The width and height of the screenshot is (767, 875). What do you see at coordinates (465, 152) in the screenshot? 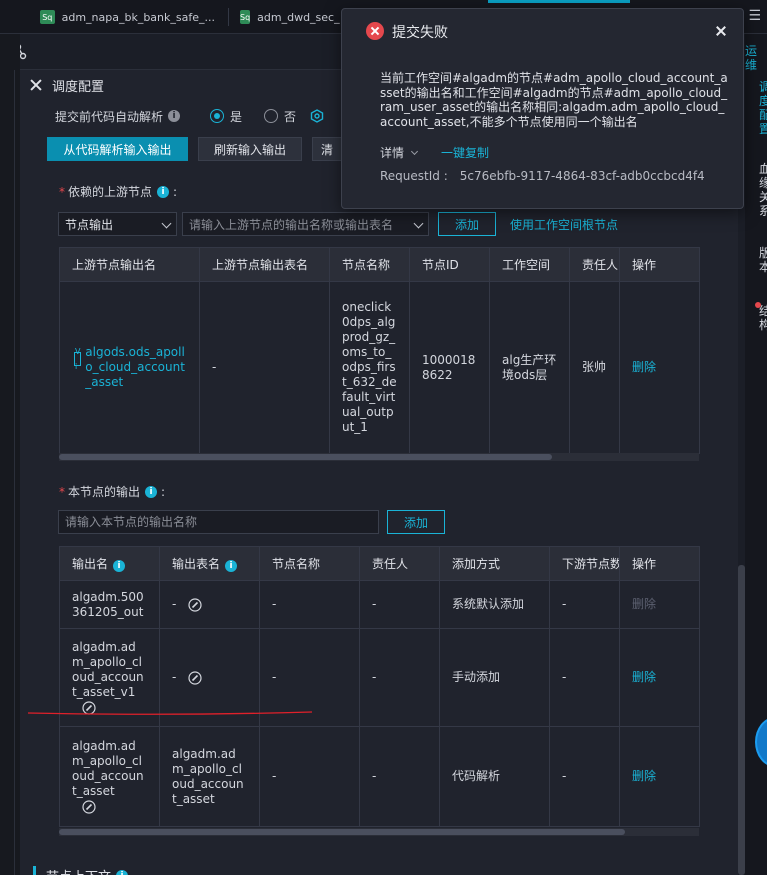
I see `copy-all-link: 一键复制` at bounding box center [465, 152].